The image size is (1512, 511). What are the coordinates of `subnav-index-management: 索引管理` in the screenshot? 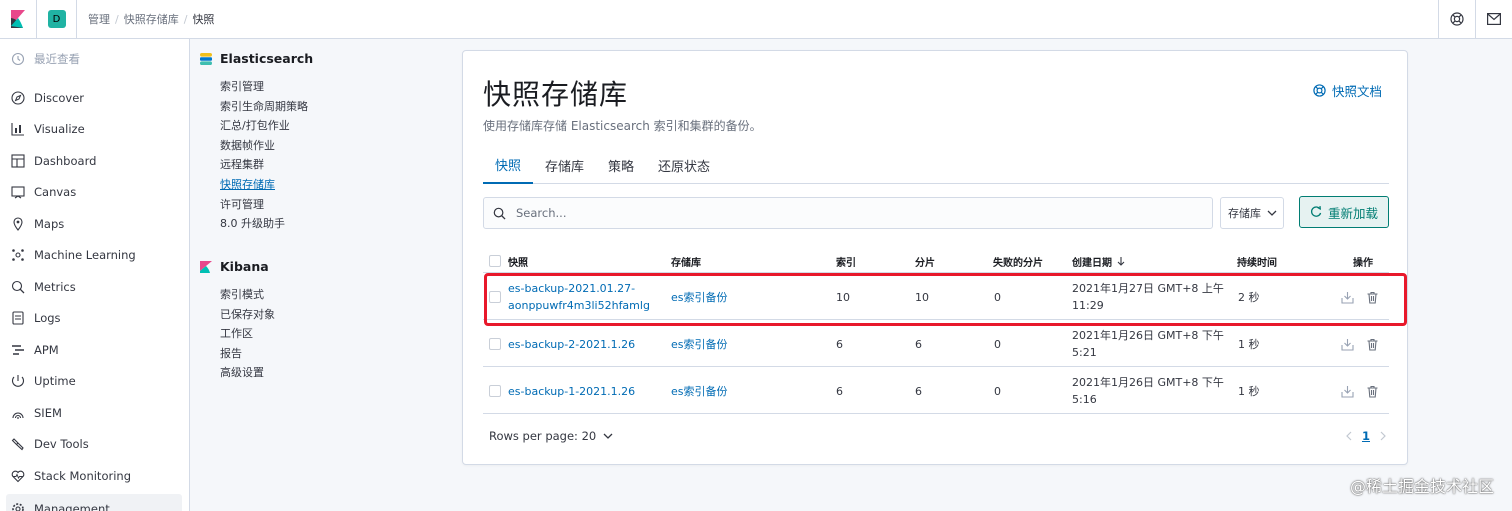 It's located at (242, 86).